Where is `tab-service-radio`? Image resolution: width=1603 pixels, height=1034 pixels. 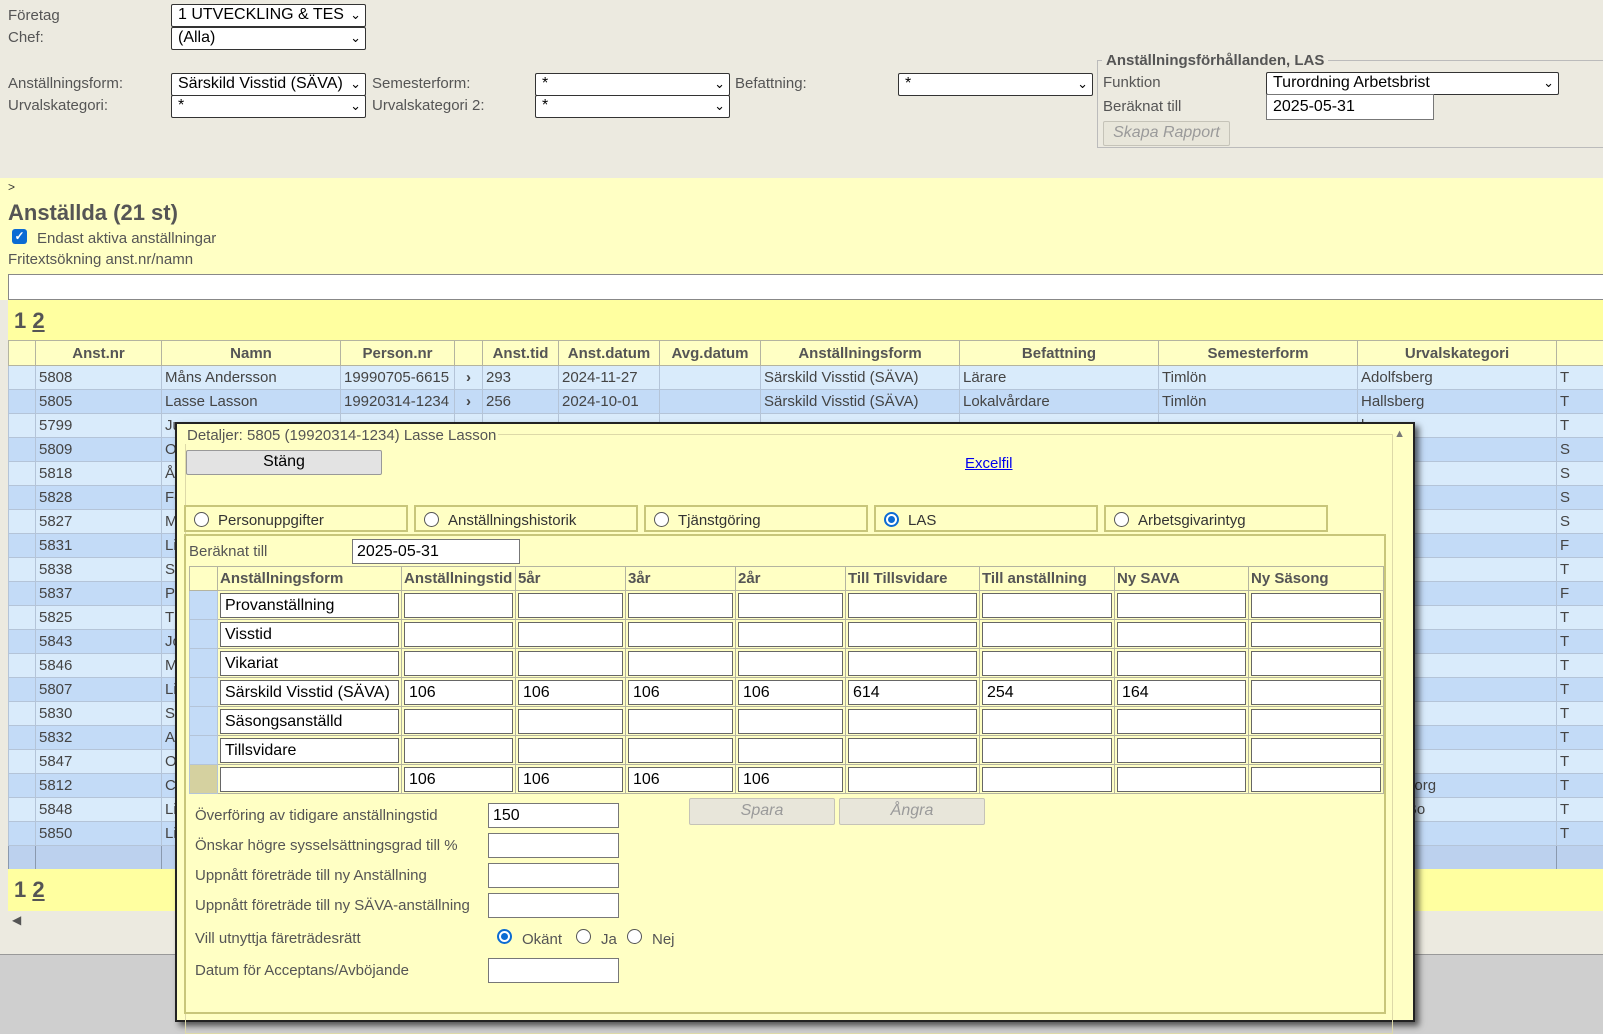 tab-service-radio is located at coordinates (661, 519).